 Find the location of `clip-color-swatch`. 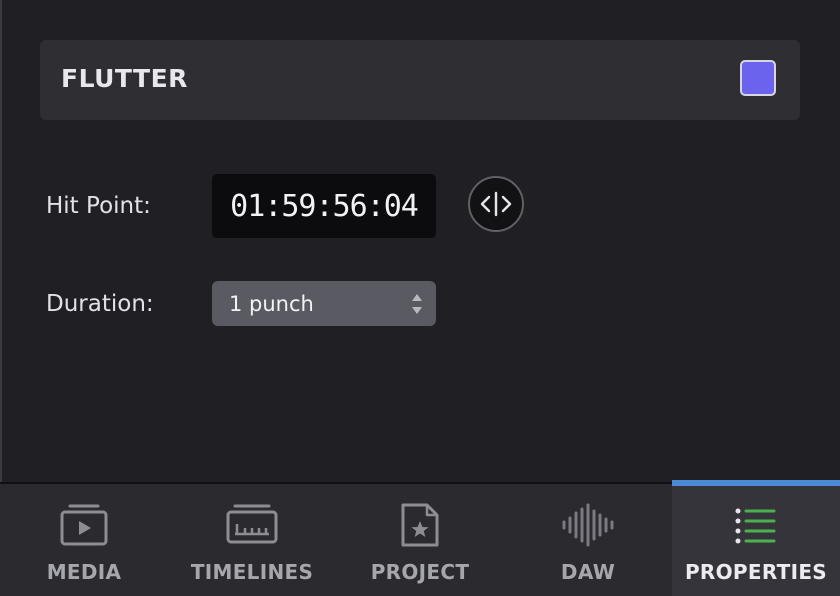

clip-color-swatch is located at coordinates (758, 78).